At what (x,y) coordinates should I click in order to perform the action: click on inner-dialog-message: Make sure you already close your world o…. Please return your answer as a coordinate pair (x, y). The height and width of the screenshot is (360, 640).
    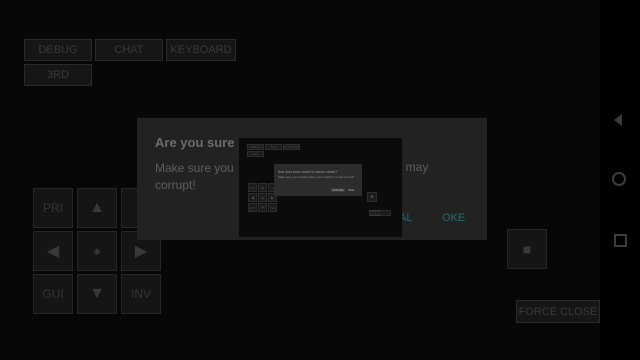
    Looking at the image, I should click on (316, 177).